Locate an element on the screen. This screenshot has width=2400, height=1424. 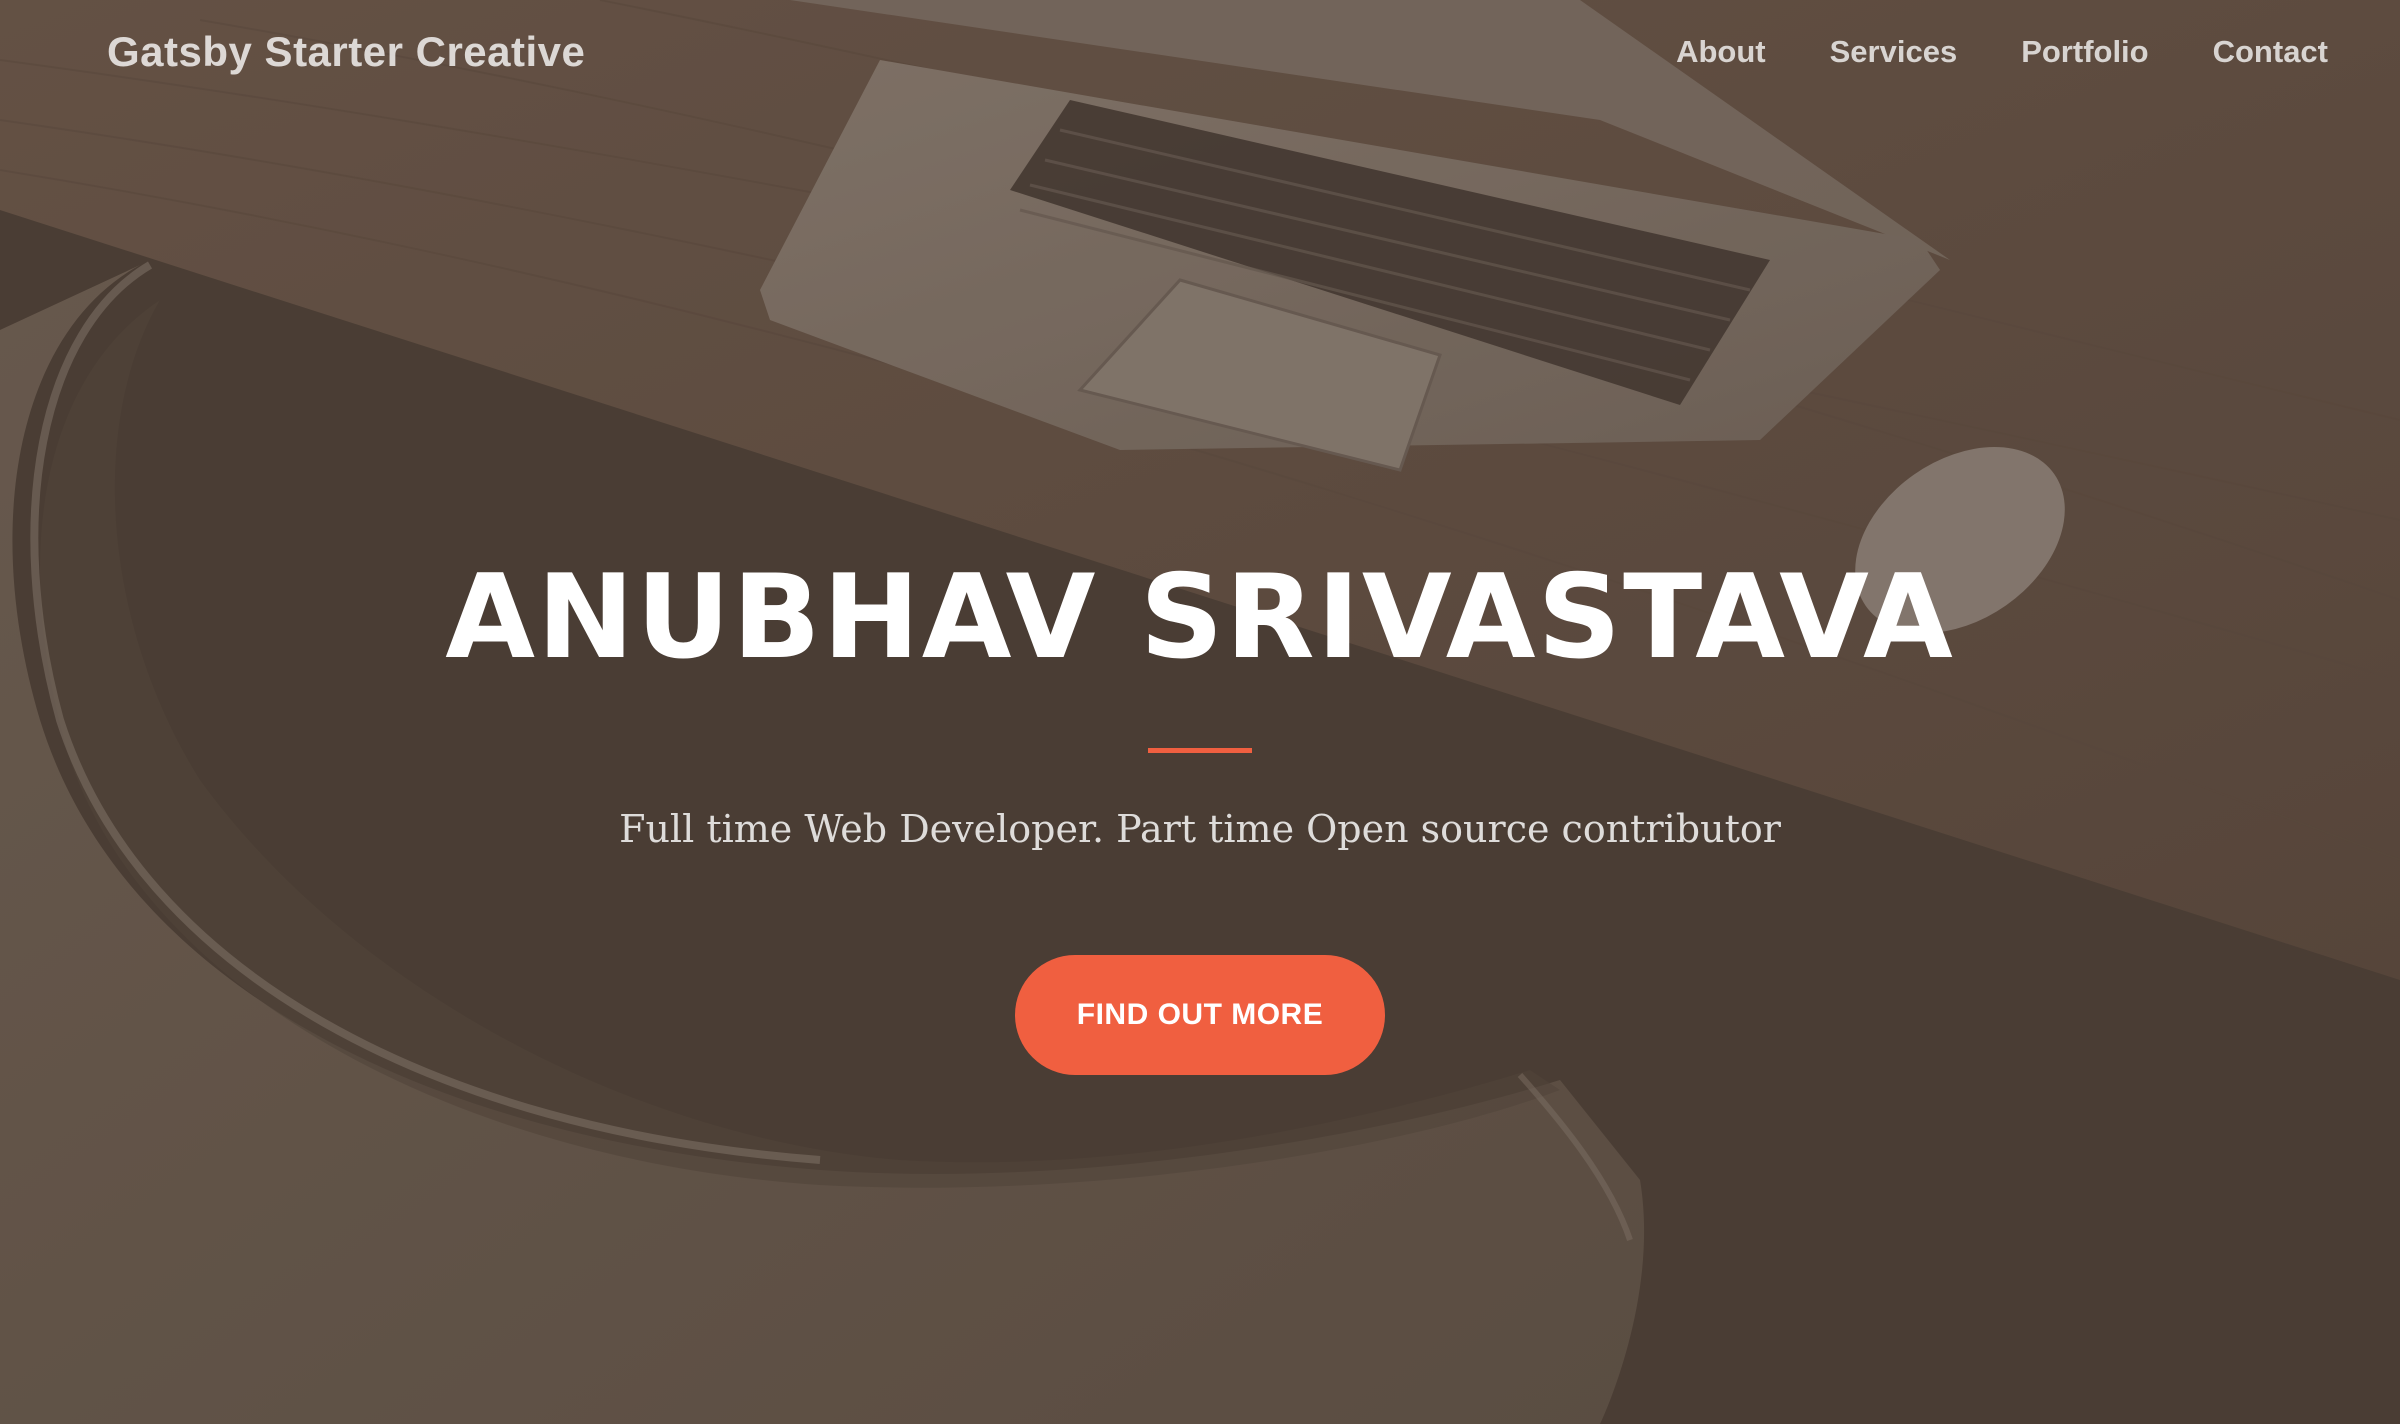
find-out-more-button: FIND OUT MORE is located at coordinates (1200, 1014).